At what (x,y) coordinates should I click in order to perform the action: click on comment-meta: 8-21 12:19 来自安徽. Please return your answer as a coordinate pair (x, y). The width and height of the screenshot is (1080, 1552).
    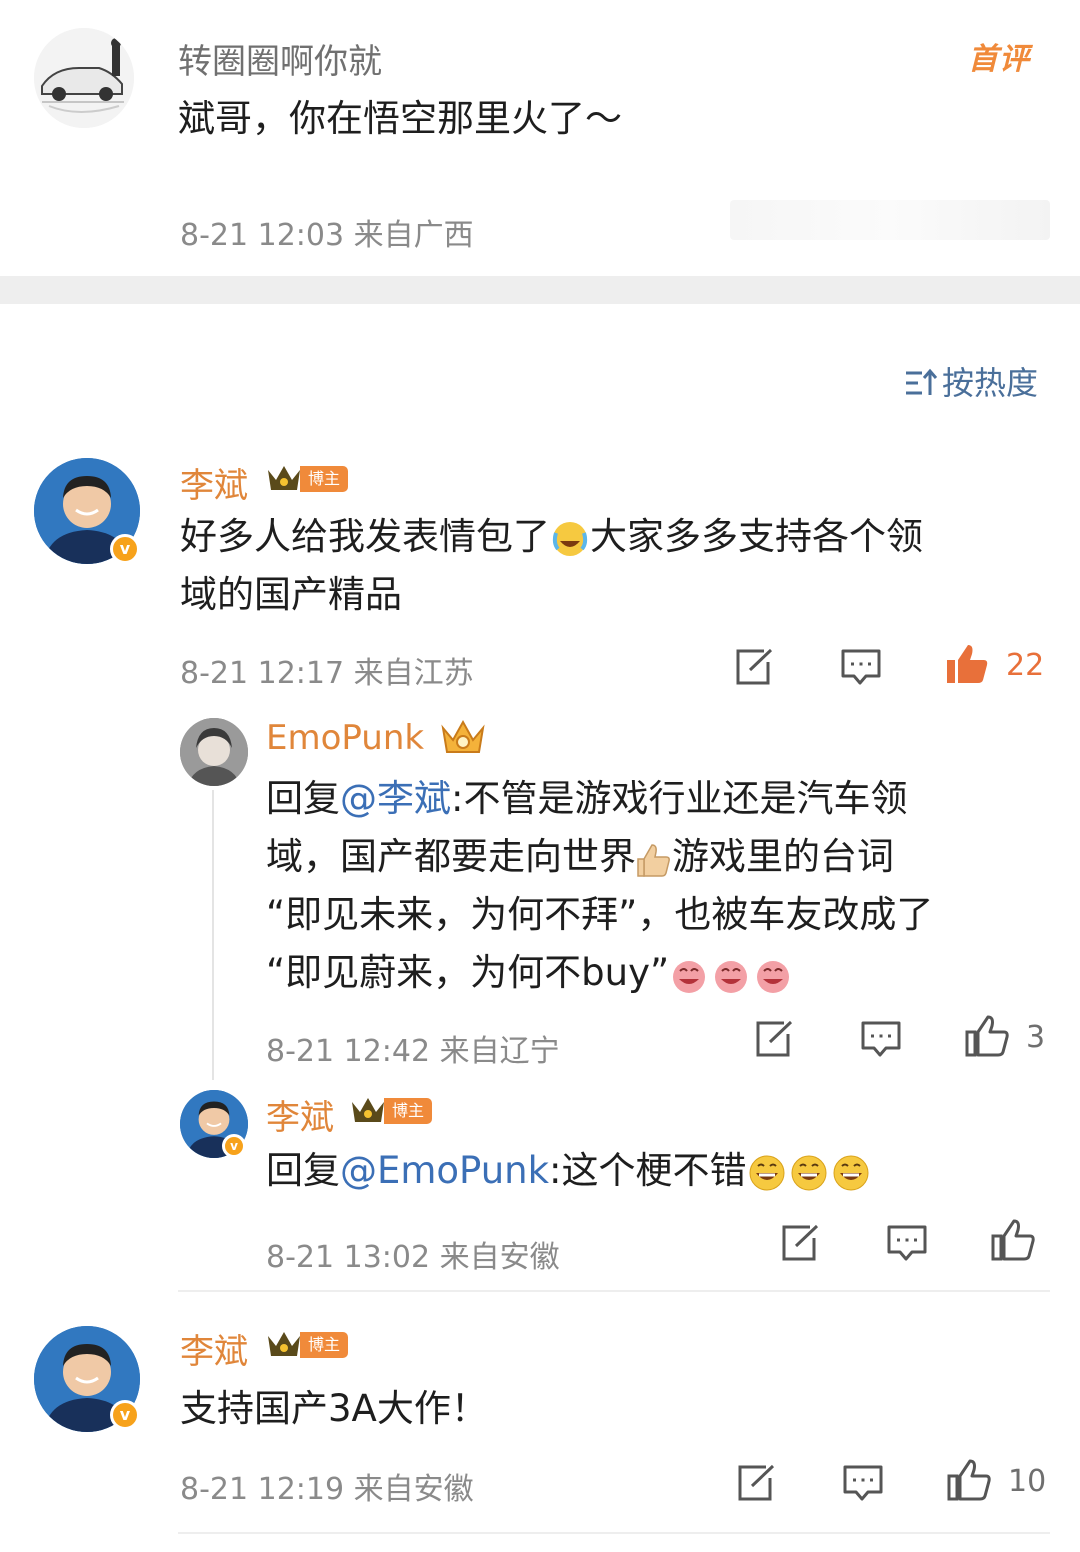
    Looking at the image, I should click on (327, 1489).